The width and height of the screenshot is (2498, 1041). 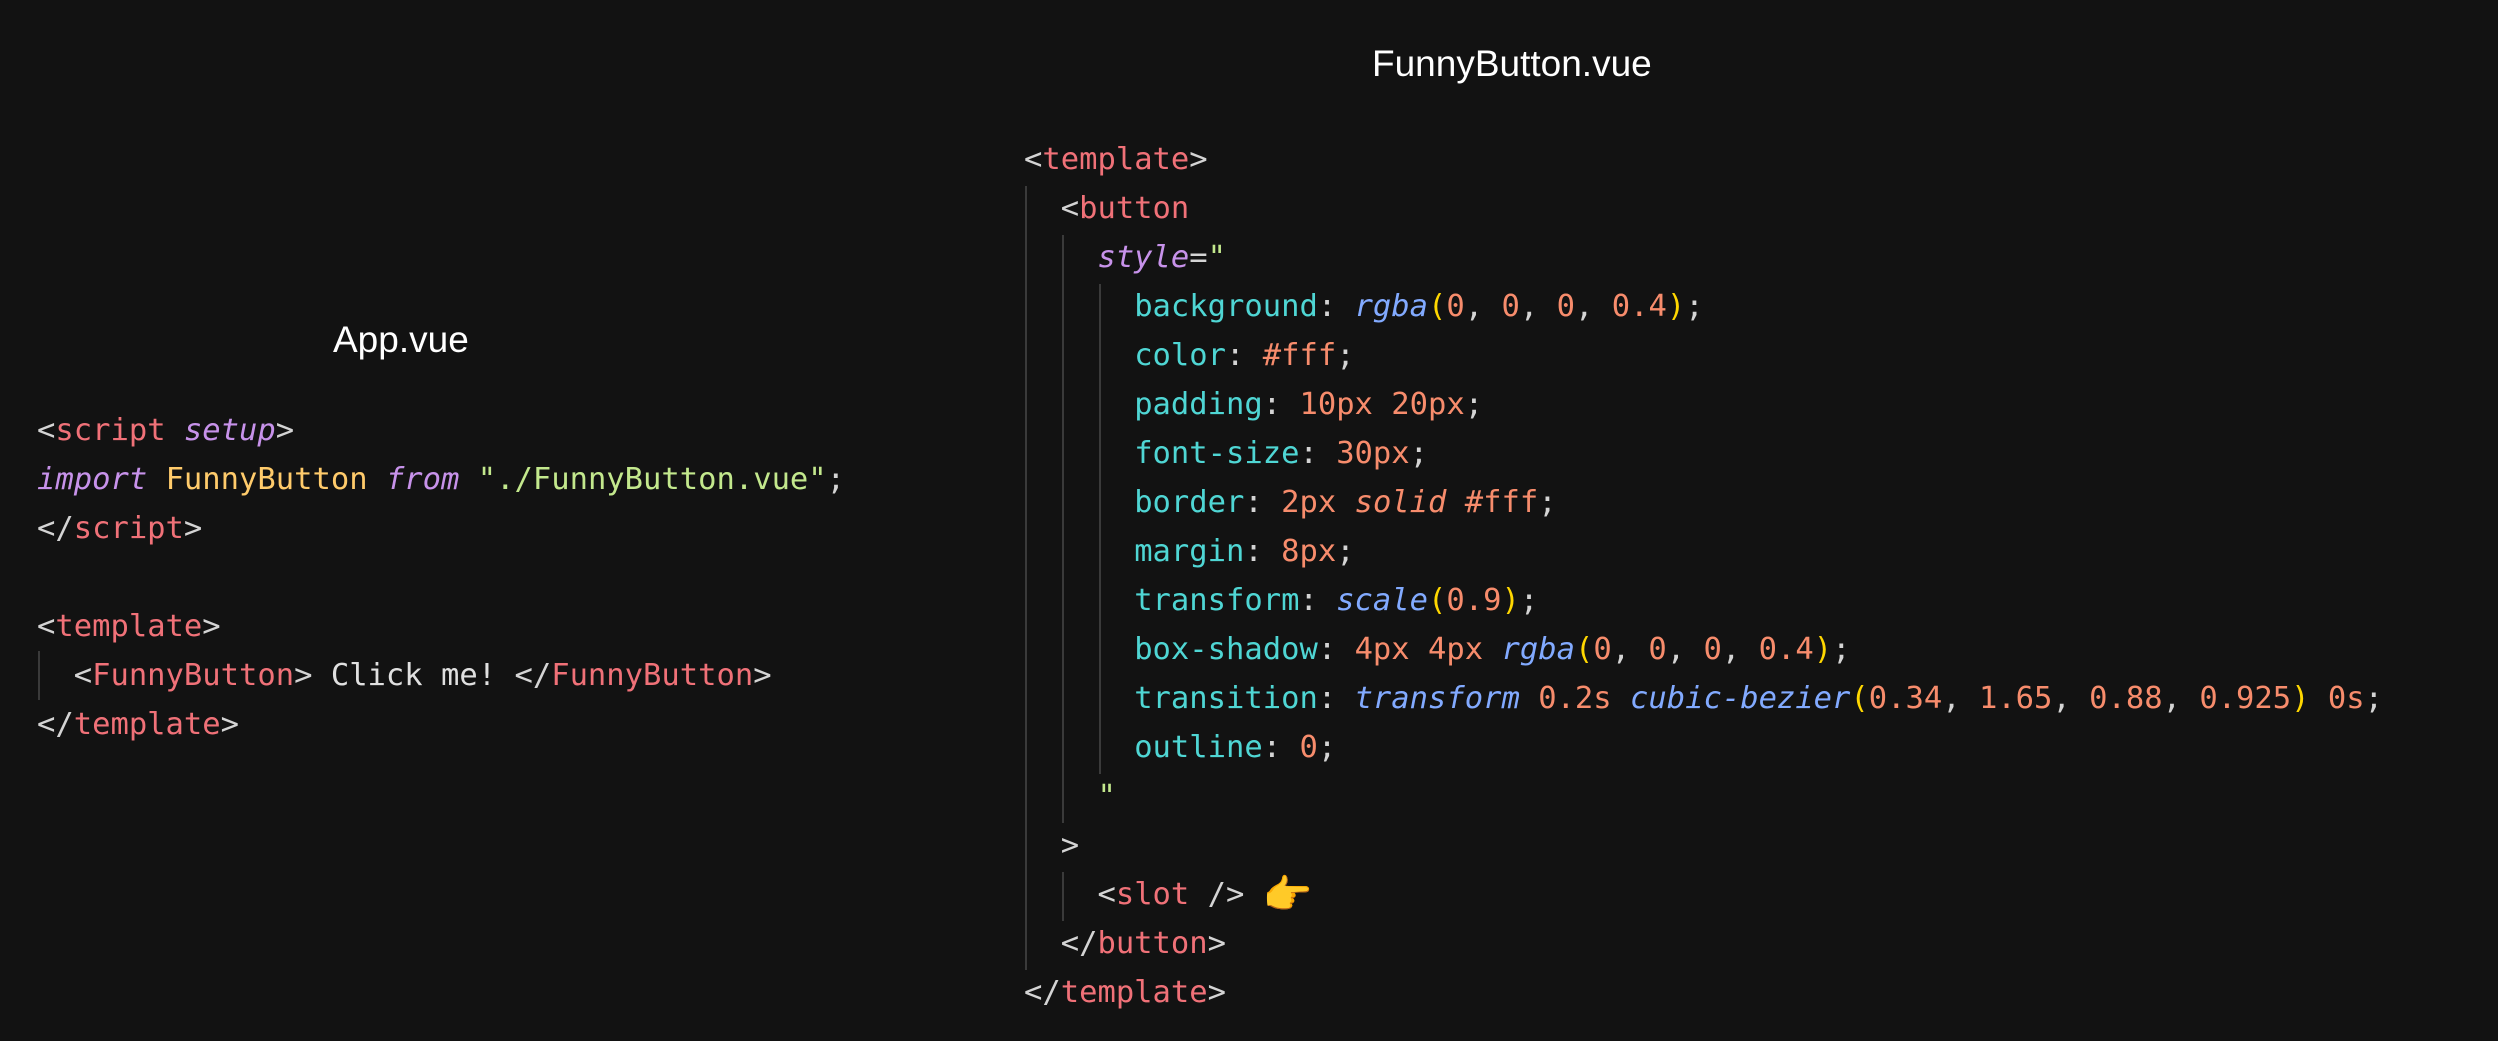 I want to click on code-line: background: rgba(0, 0, 0, 0.4);, so click(x=1364, y=306).